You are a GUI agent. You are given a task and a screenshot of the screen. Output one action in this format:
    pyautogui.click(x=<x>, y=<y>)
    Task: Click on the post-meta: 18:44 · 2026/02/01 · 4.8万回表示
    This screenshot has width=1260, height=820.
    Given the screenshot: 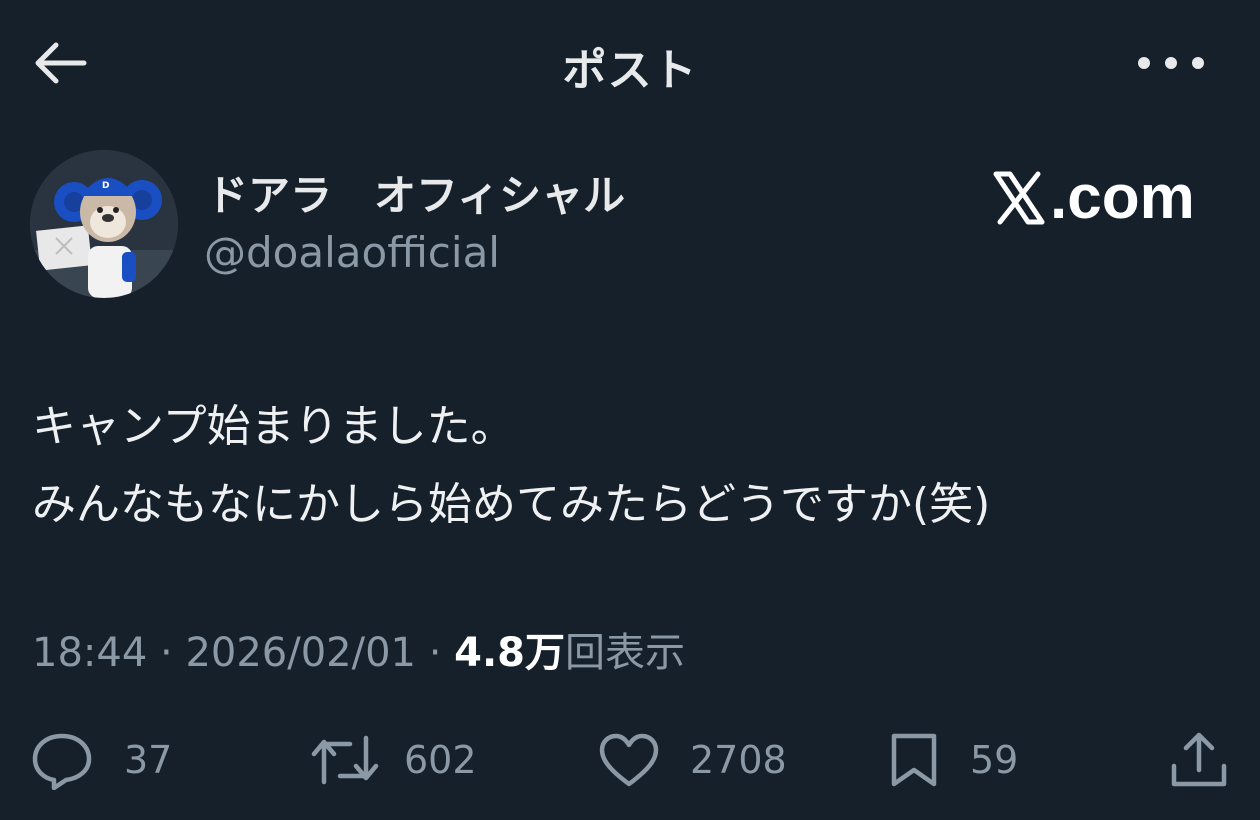 What is the action you would take?
    pyautogui.click(x=358, y=649)
    